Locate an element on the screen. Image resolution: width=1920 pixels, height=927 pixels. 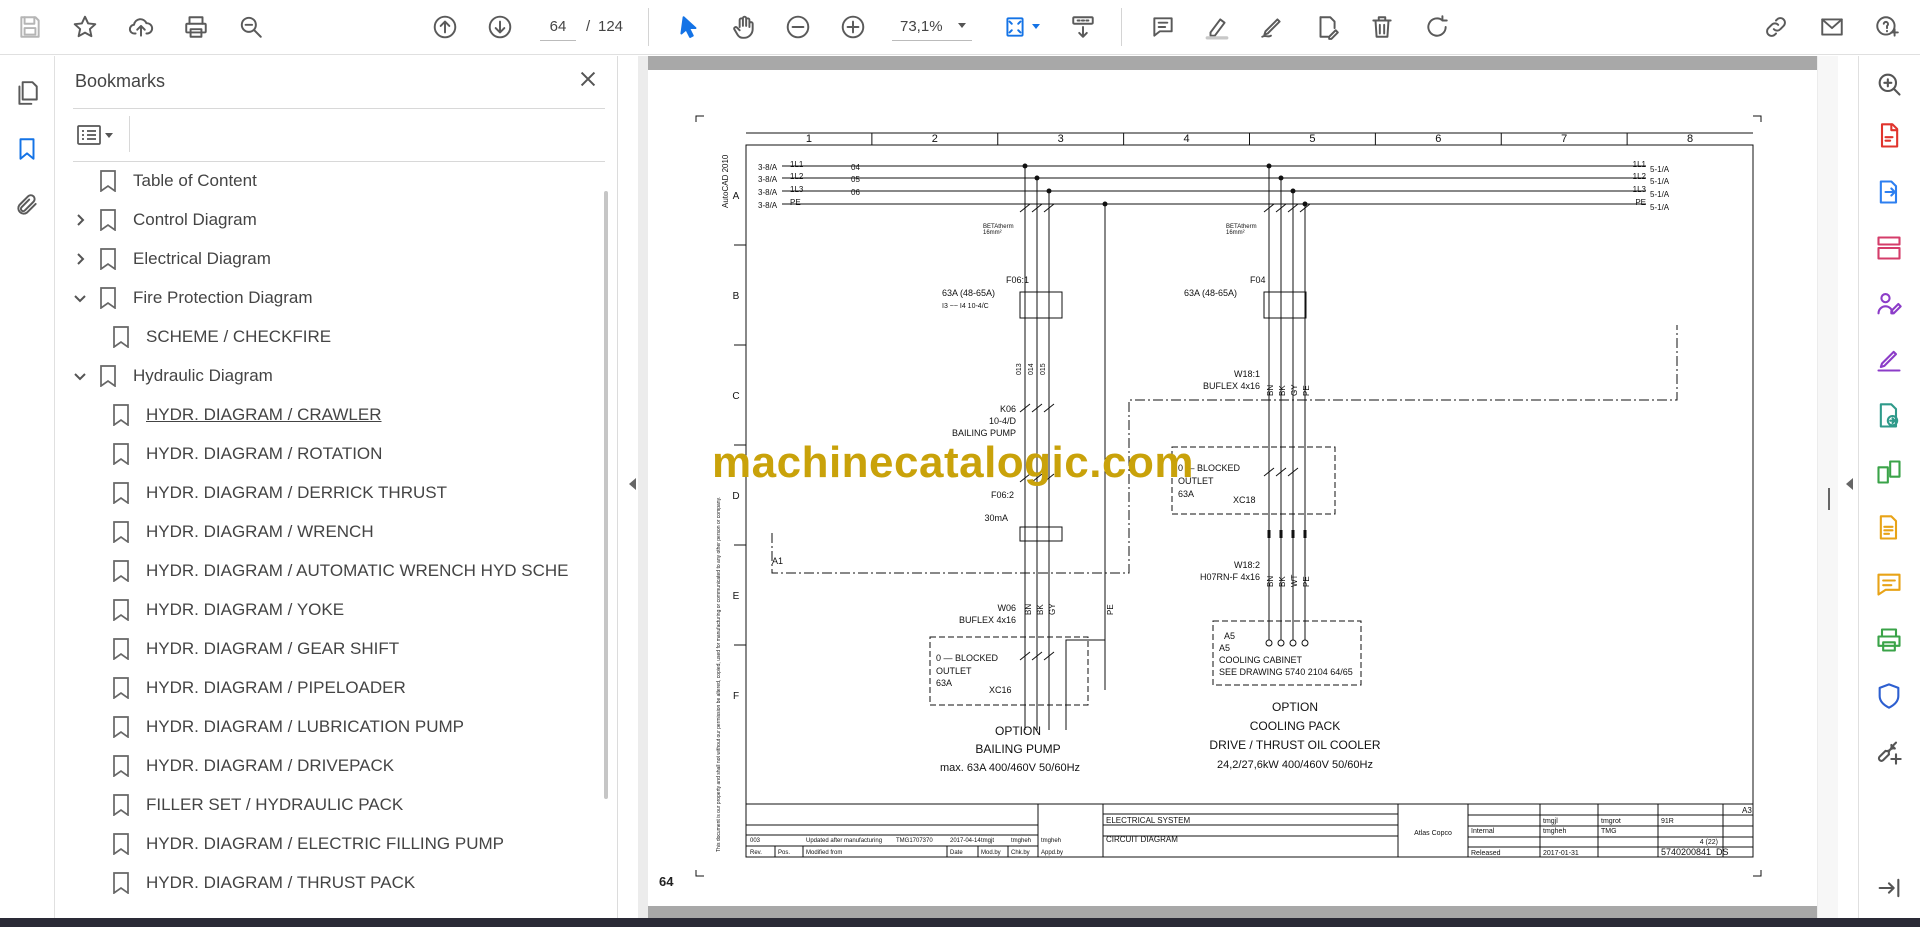
bookmark-item: HYDR. DIAGRAM / DRIVEPACK is located at coordinates (253, 766).